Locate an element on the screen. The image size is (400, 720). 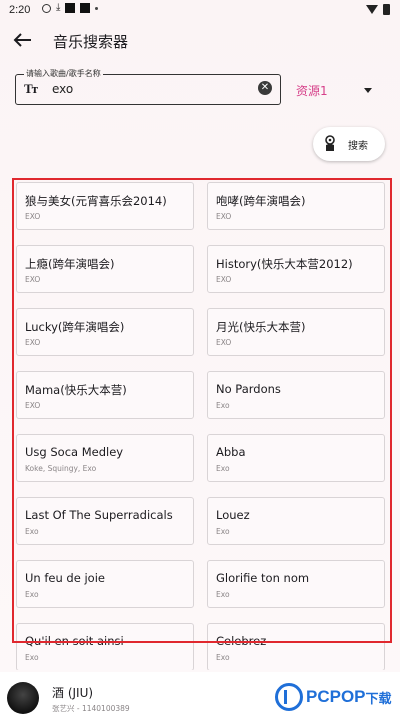
result-title: Qu'il en soit ainsi is located at coordinates (74, 641).